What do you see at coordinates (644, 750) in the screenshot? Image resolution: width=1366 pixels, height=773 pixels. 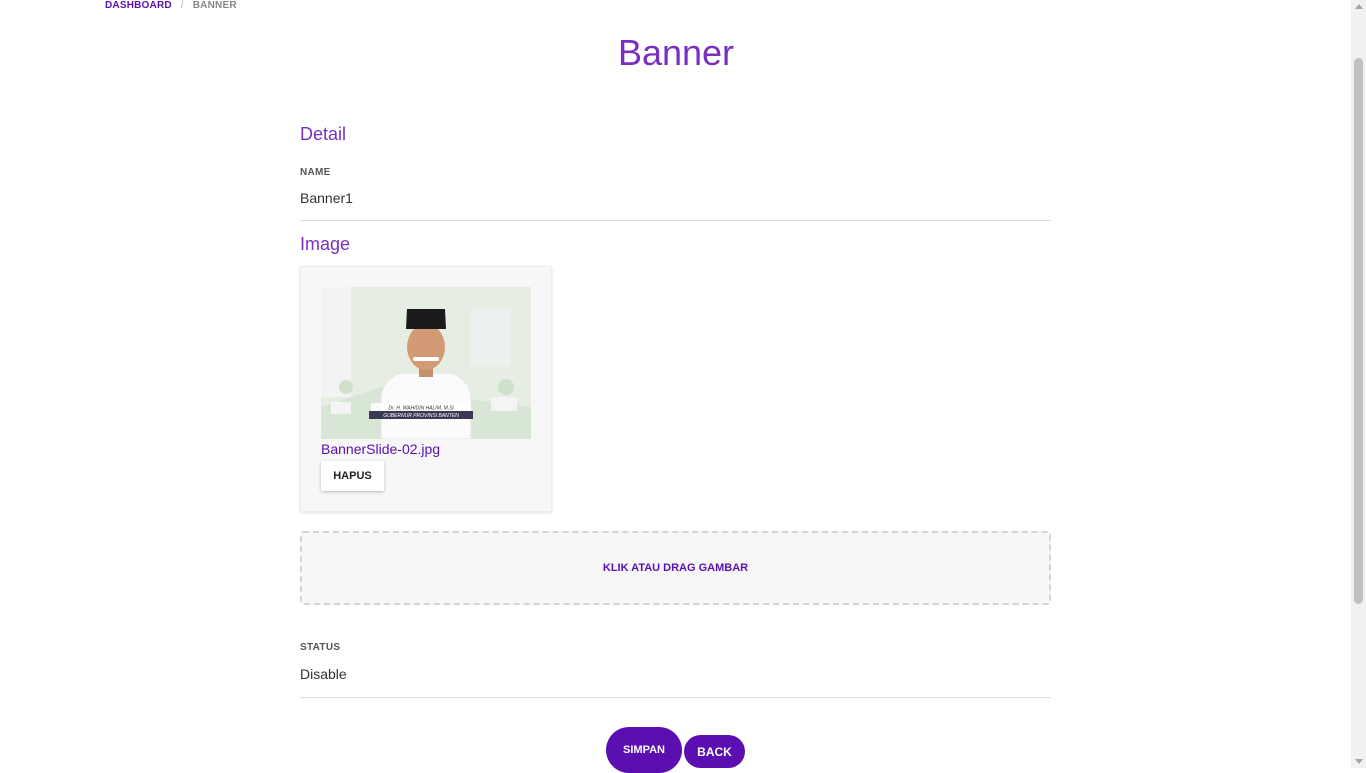 I see `save-button: SIMPAN` at bounding box center [644, 750].